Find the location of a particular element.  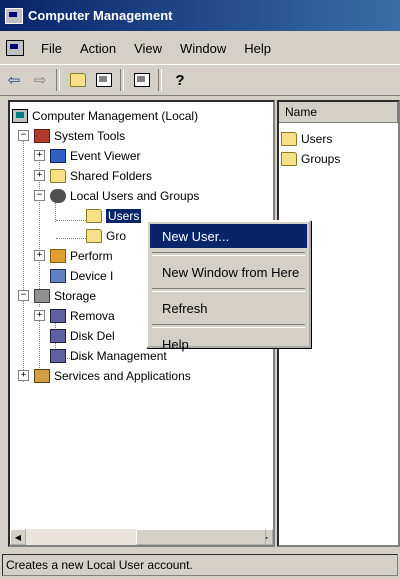

menu-bar: File Action View Window Help is located at coordinates (200, 48).